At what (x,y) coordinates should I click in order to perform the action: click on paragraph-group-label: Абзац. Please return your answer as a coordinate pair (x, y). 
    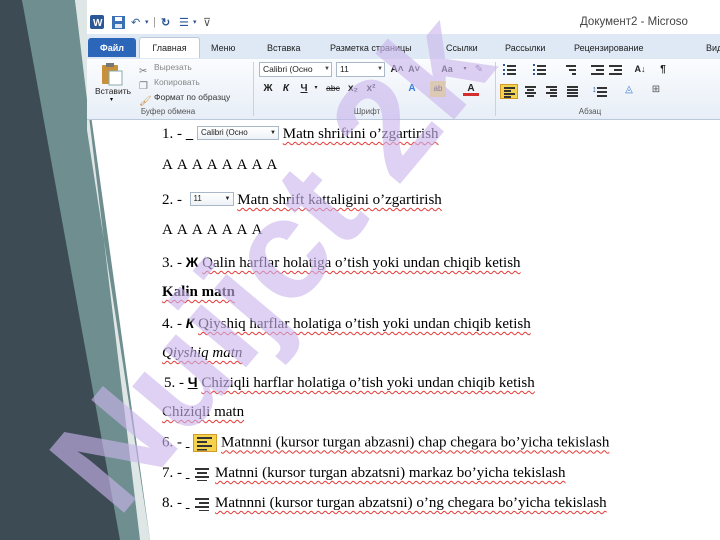
    Looking at the image, I should click on (590, 111).